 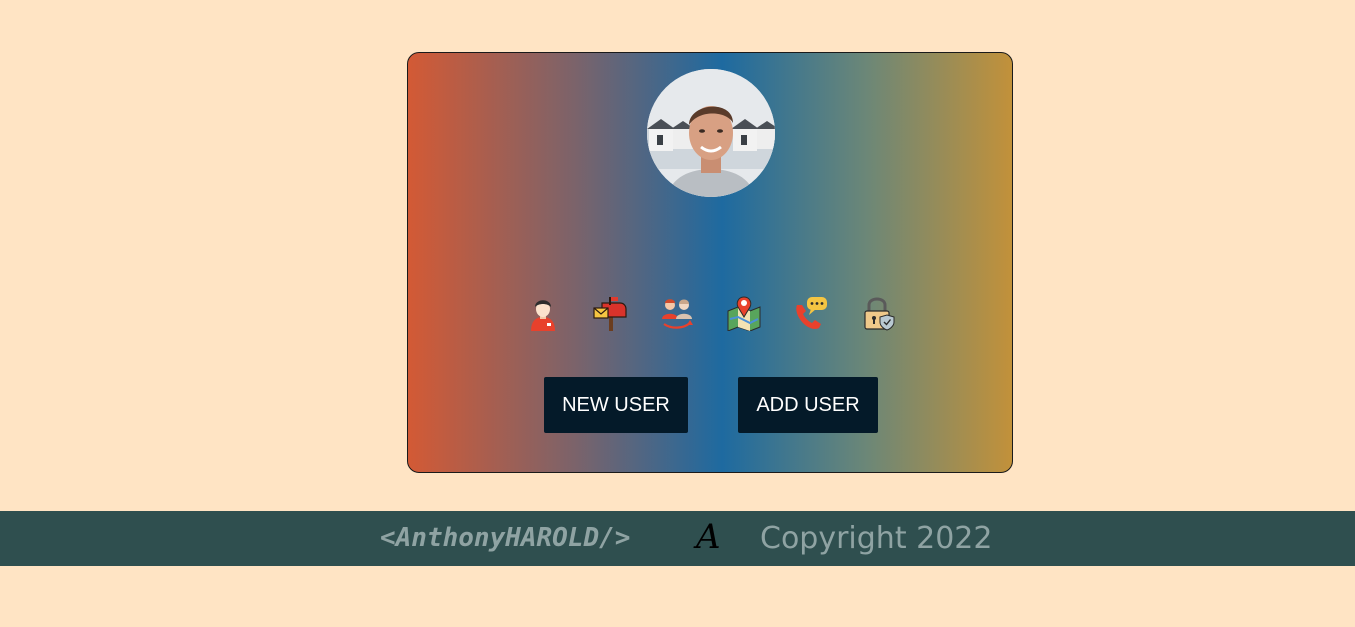 What do you see at coordinates (505, 538) in the screenshot?
I see `footer-brand: <AnthonyHAROLD/>` at bounding box center [505, 538].